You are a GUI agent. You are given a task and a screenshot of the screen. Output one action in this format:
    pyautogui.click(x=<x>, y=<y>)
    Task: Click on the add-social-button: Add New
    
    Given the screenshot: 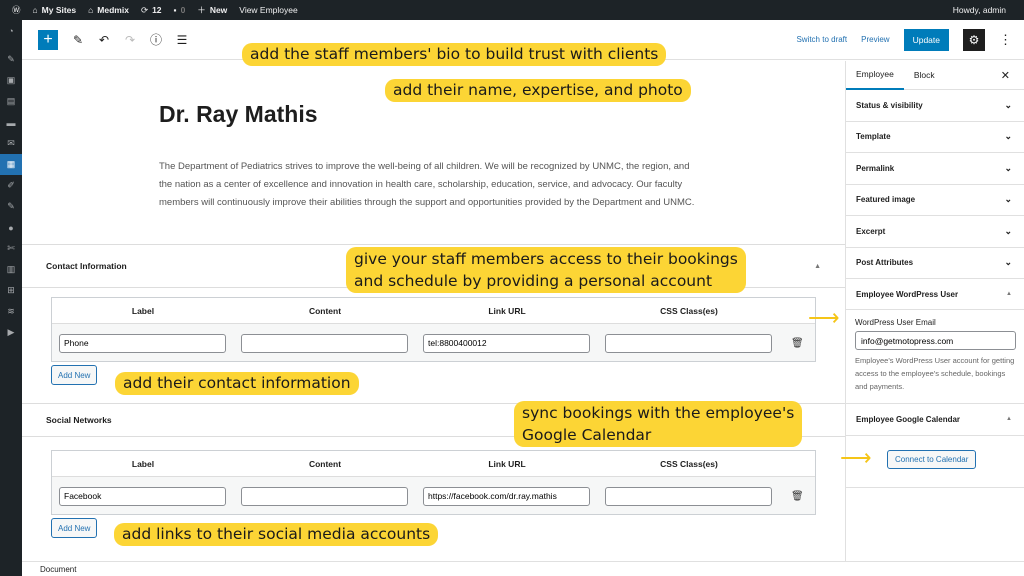 What is the action you would take?
    pyautogui.click(x=74, y=528)
    